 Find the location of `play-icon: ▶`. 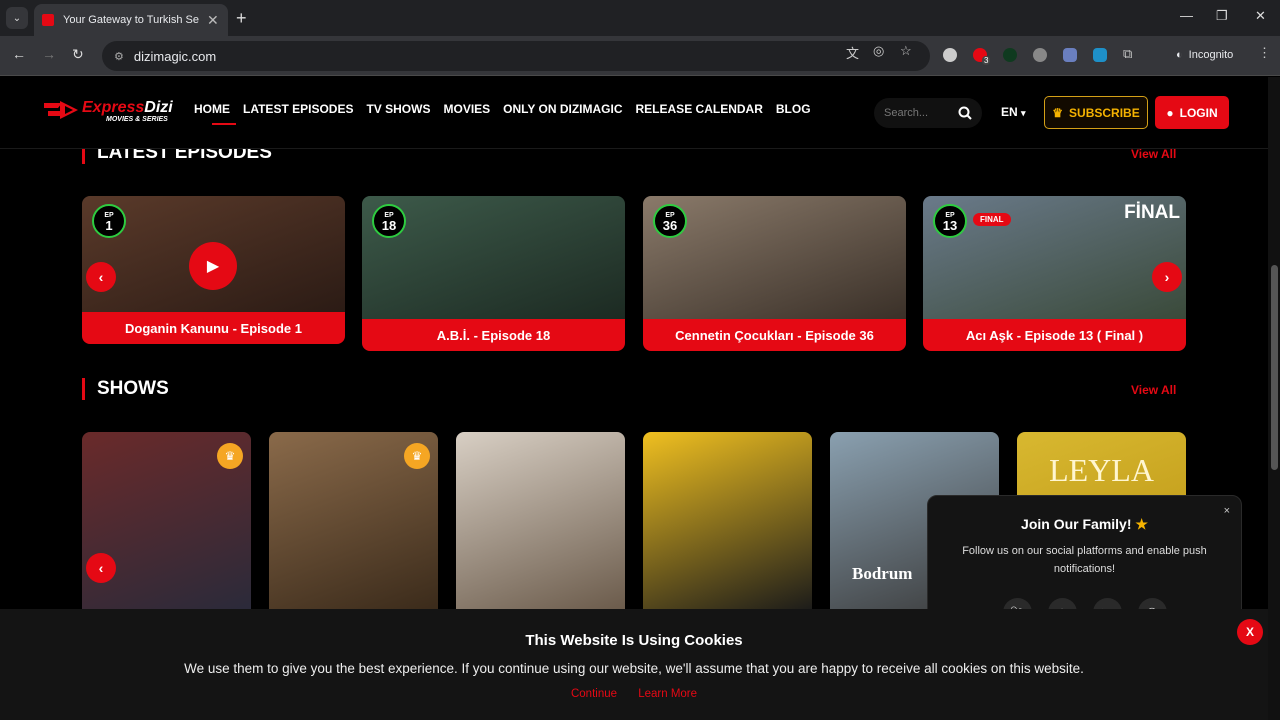

play-icon: ▶ is located at coordinates (213, 266).